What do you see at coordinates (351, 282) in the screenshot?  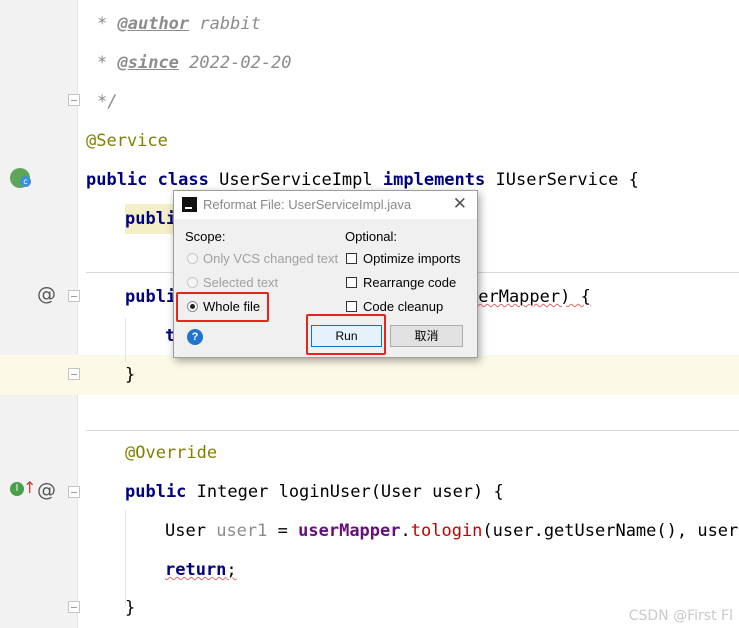 I see `rearrange-code-checkbox` at bounding box center [351, 282].